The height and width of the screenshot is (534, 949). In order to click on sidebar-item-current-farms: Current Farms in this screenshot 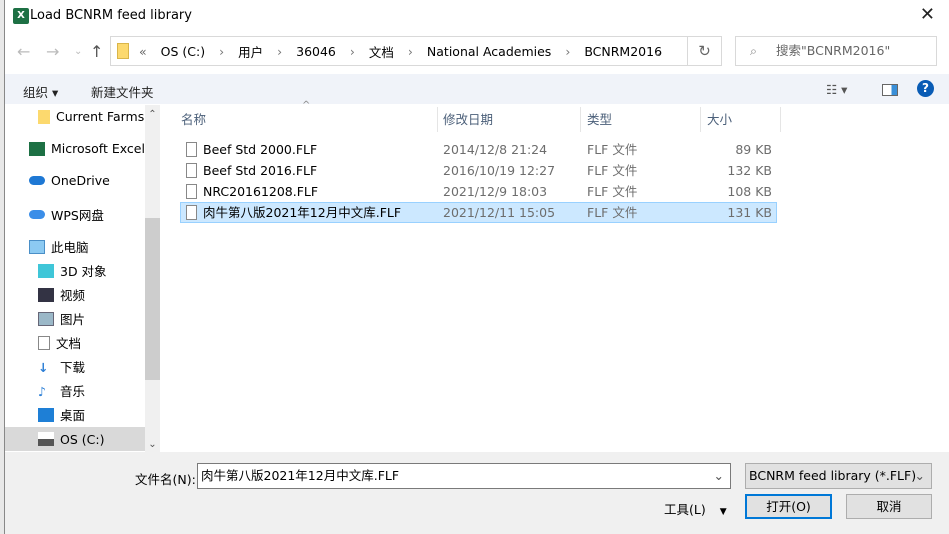, I will do `click(91, 116)`.